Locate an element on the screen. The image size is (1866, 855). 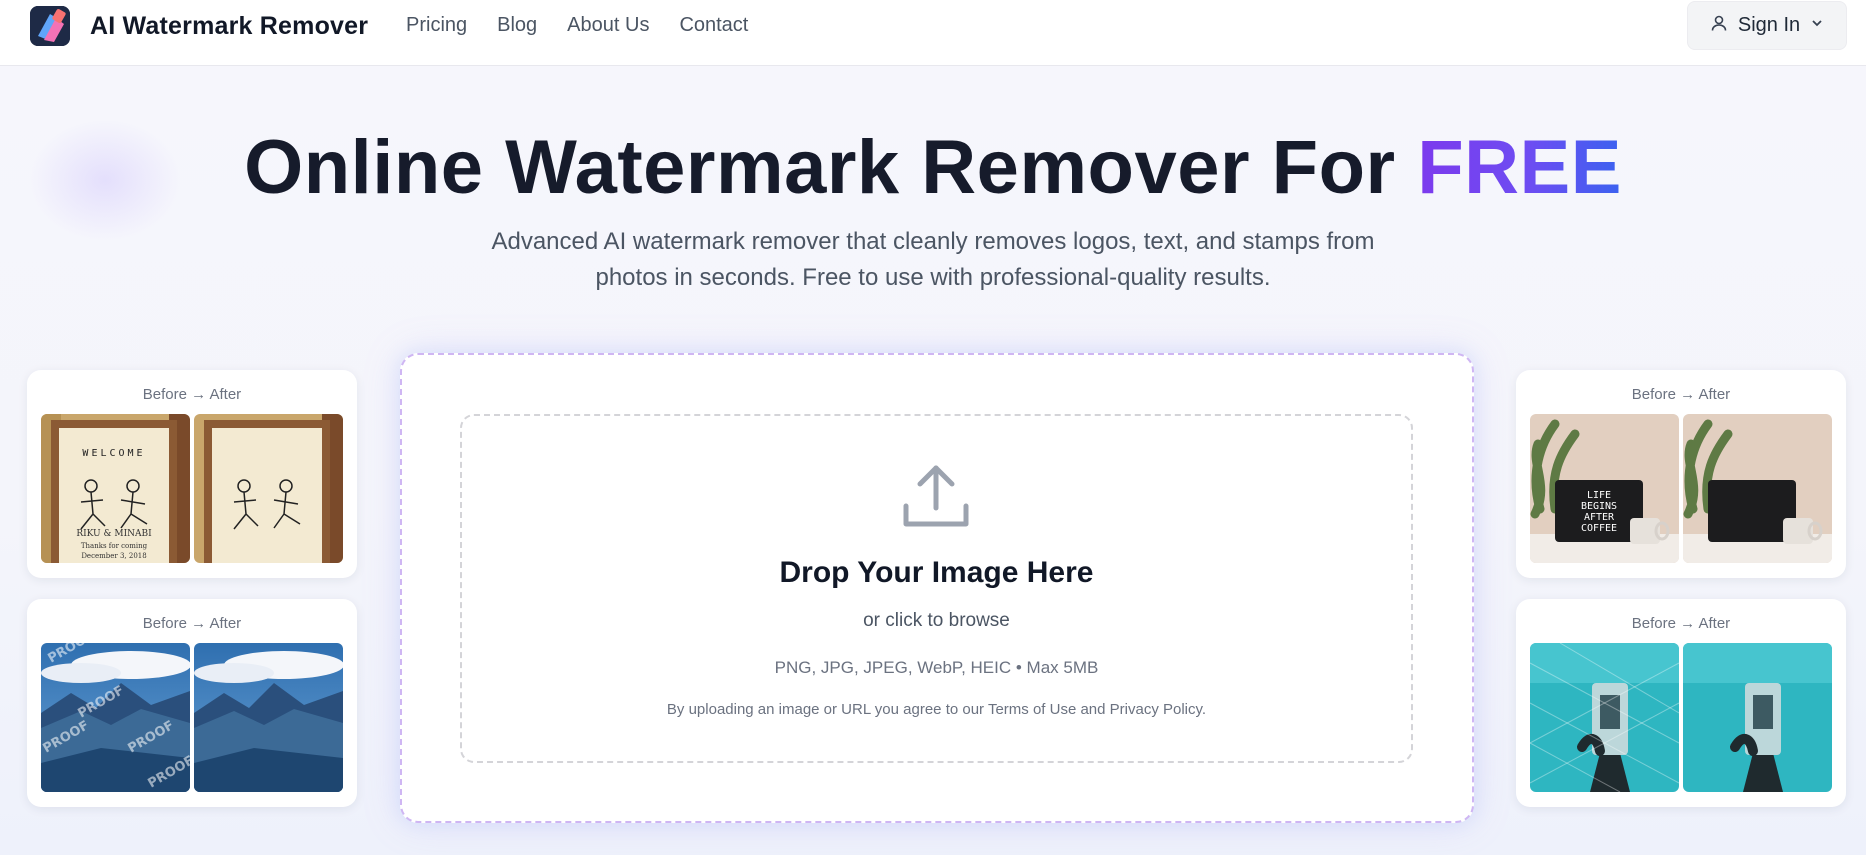
chevron-down-icon is located at coordinates (1817, 25).